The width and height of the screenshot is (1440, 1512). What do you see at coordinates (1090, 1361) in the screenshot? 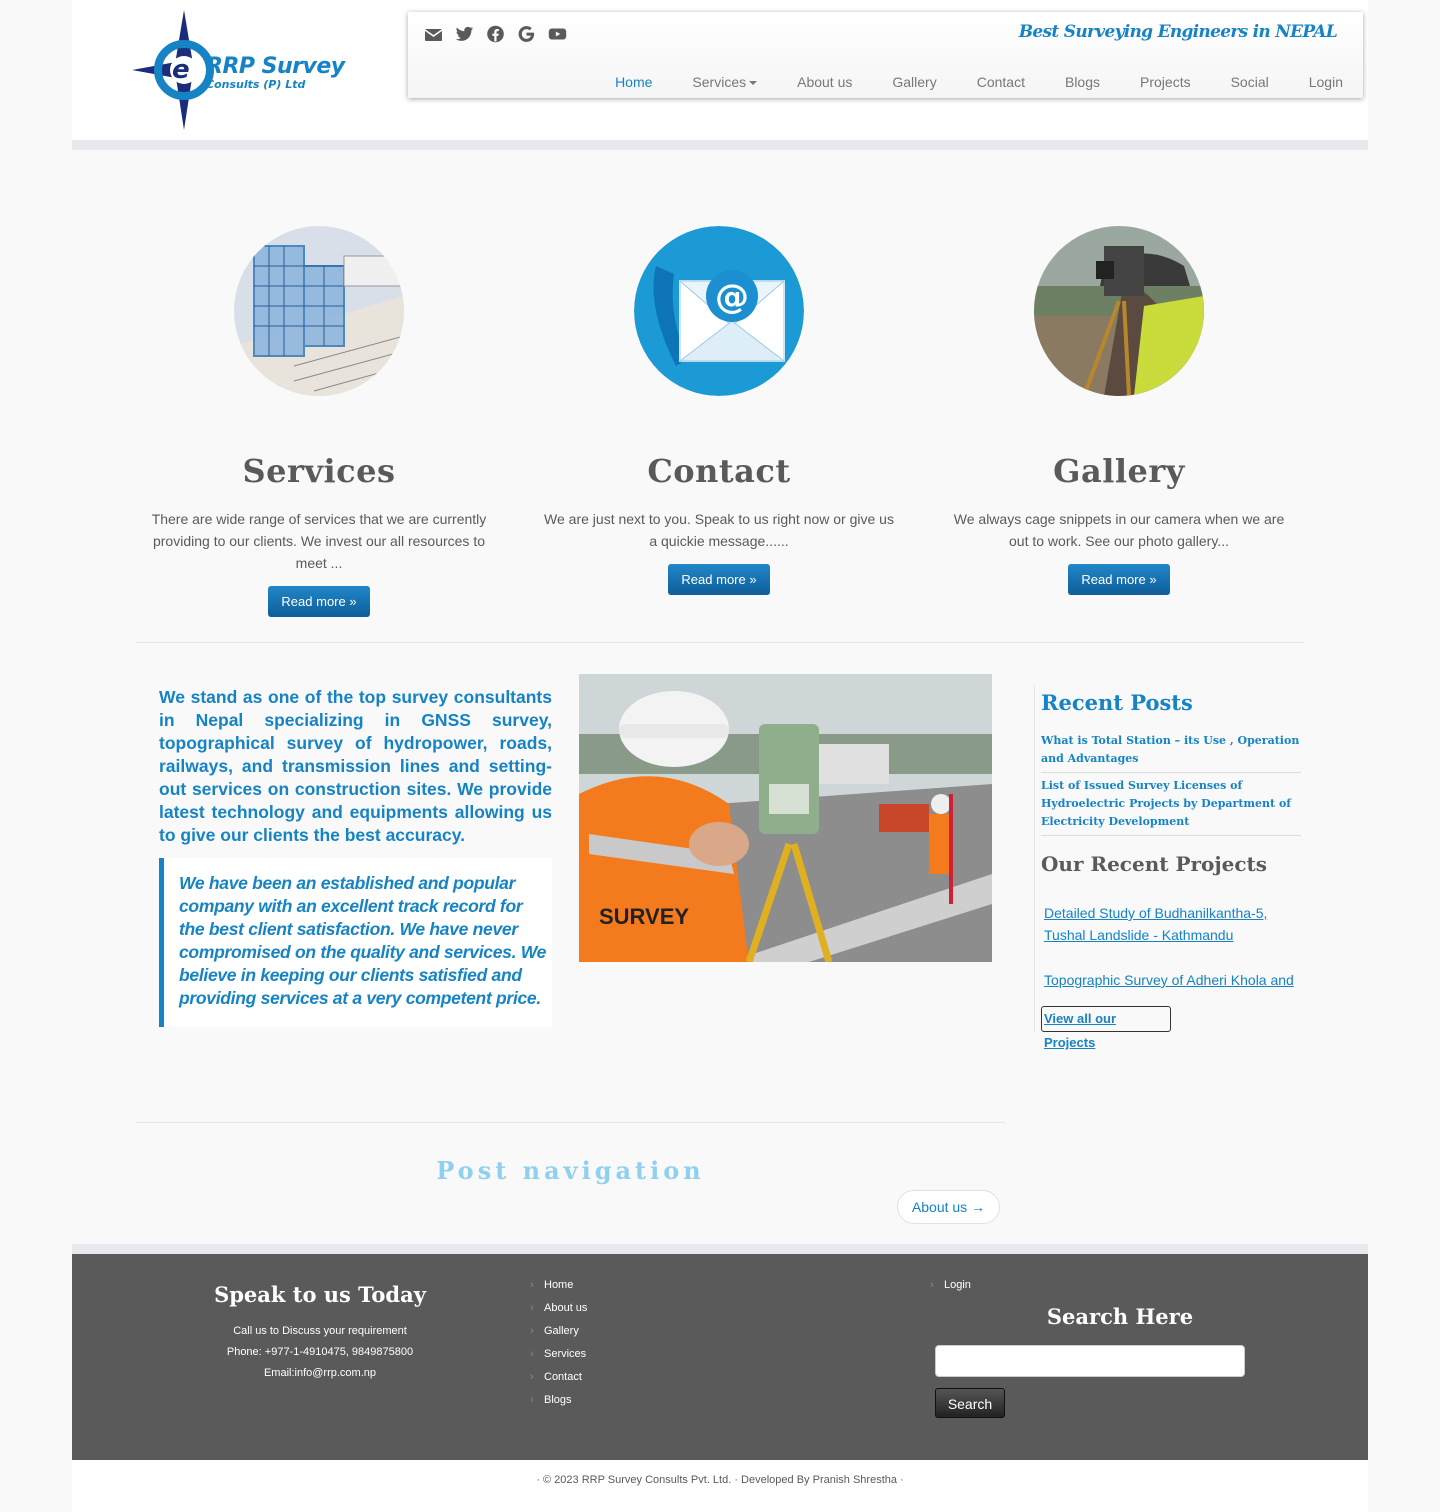
I see `footer-search-input` at bounding box center [1090, 1361].